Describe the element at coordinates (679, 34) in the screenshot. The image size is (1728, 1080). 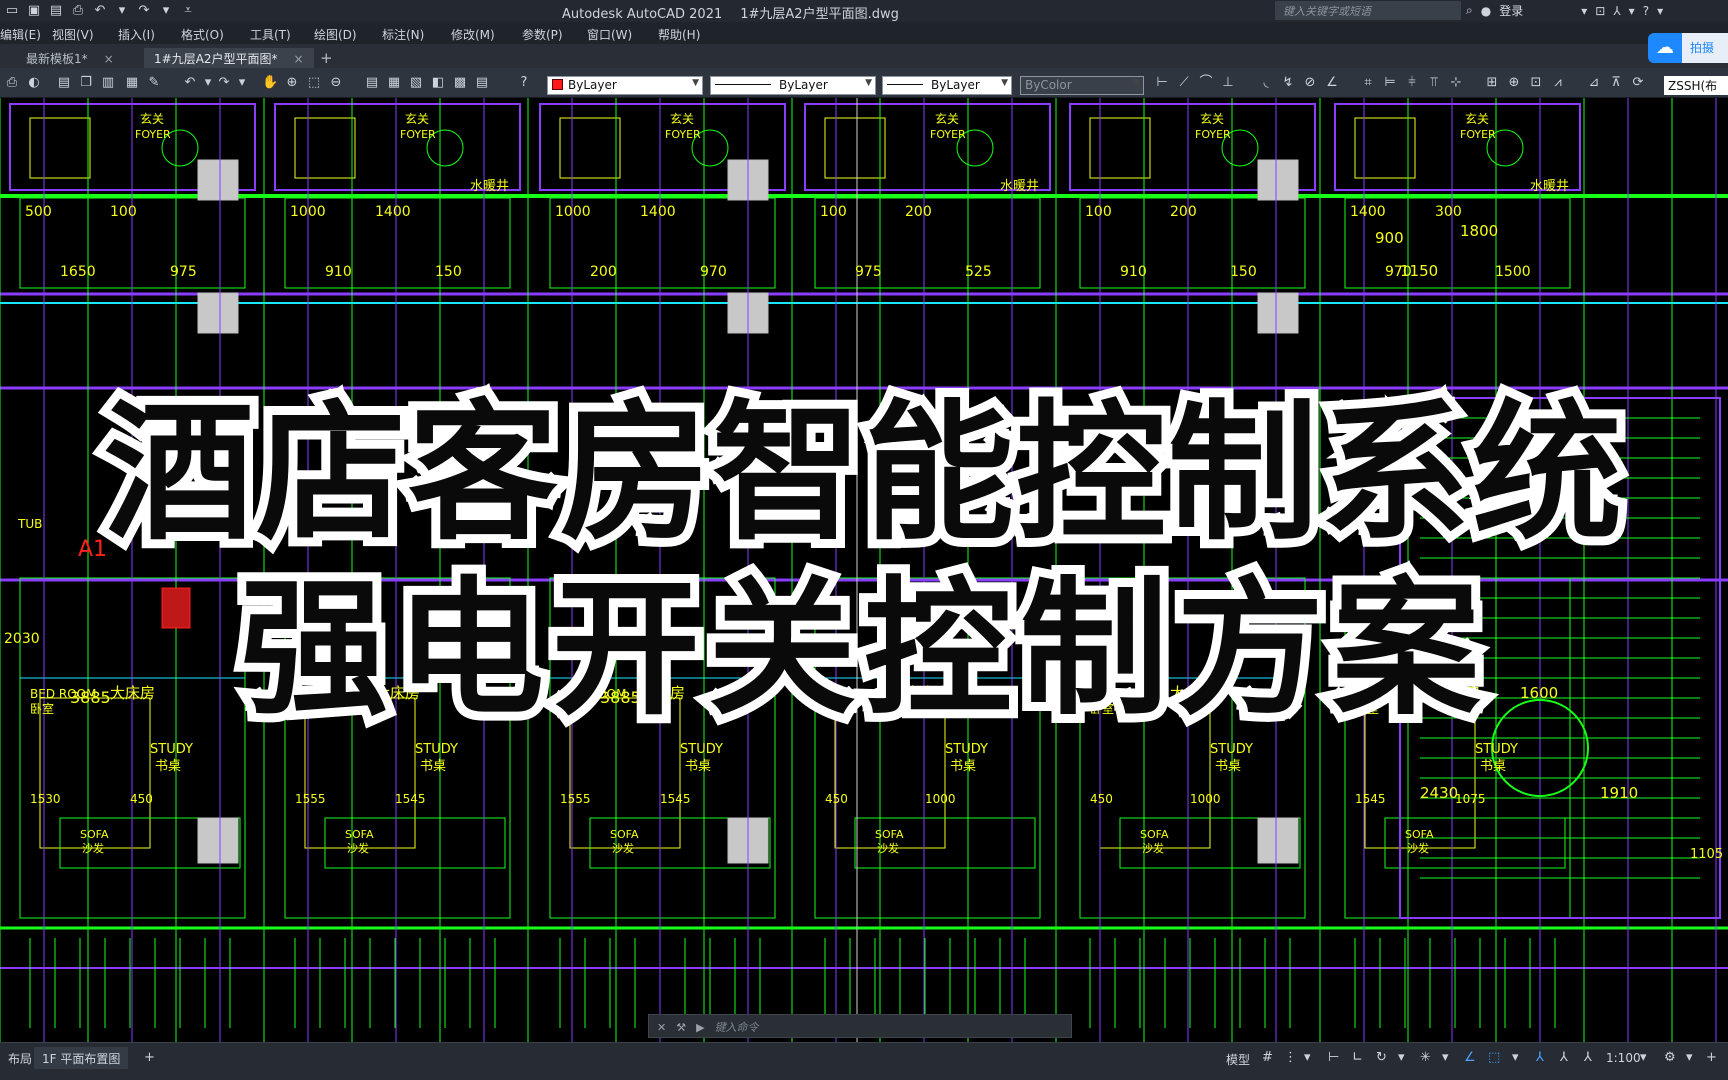
I see `menu-help: 帮助(H)` at that location.